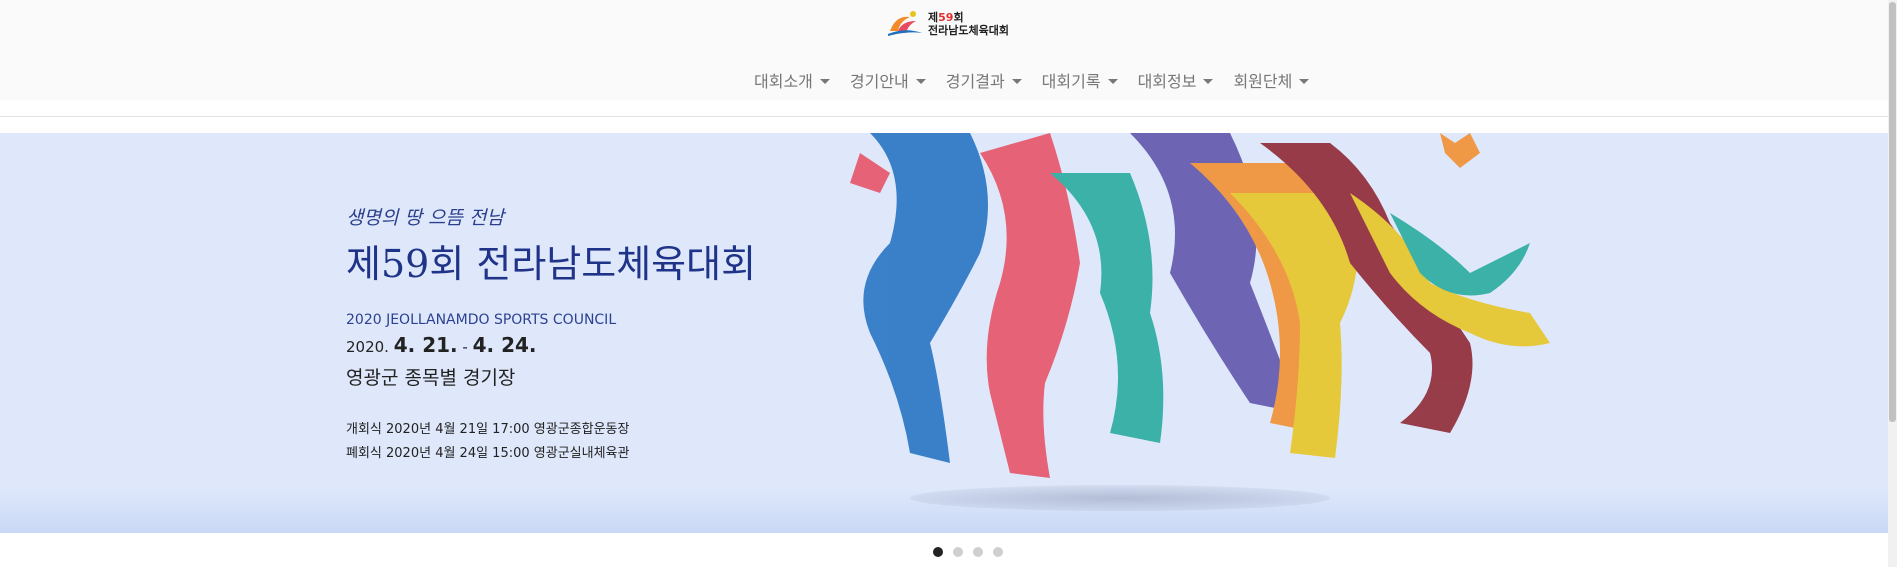 The image size is (1897, 567). Describe the element at coordinates (1071, 81) in the screenshot. I see `nav-item-label: 대회기록` at that location.